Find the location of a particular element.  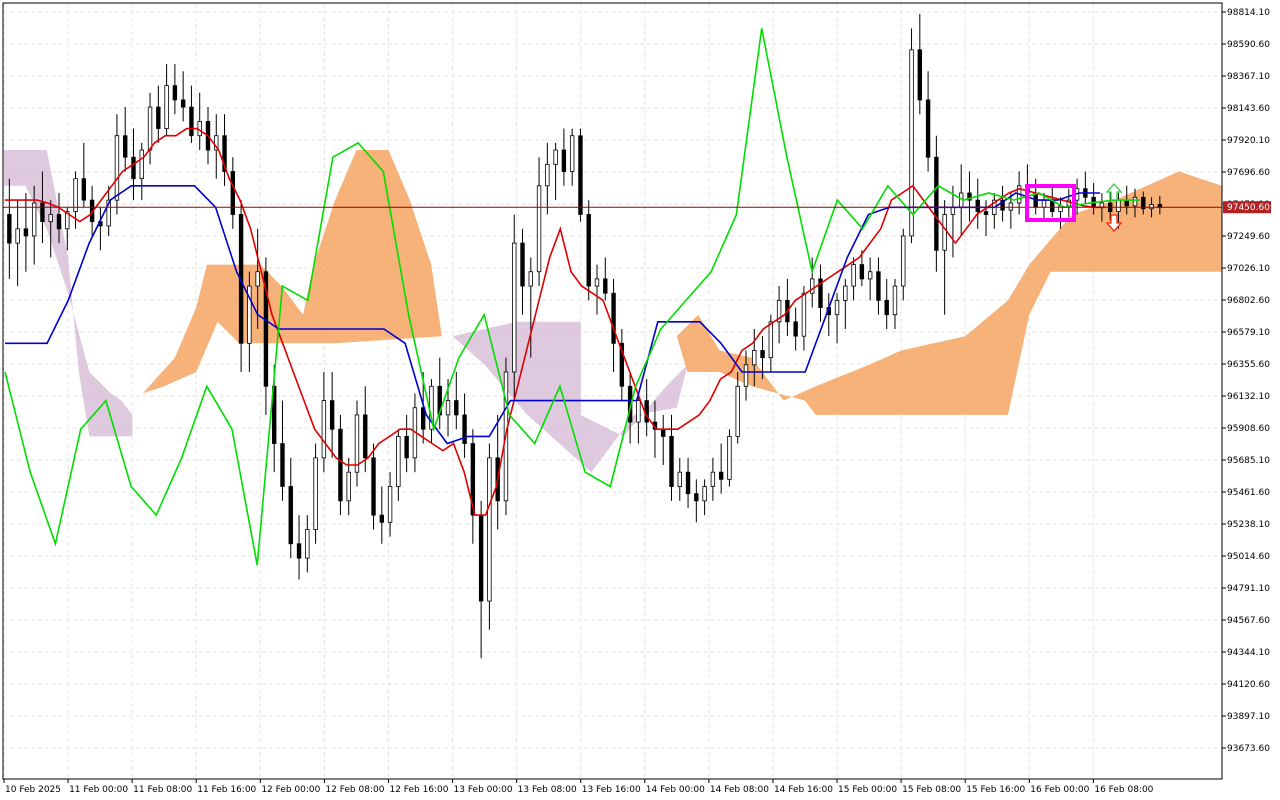

time-tick-label: 14 Feb 00:00 is located at coordinates (675, 790).